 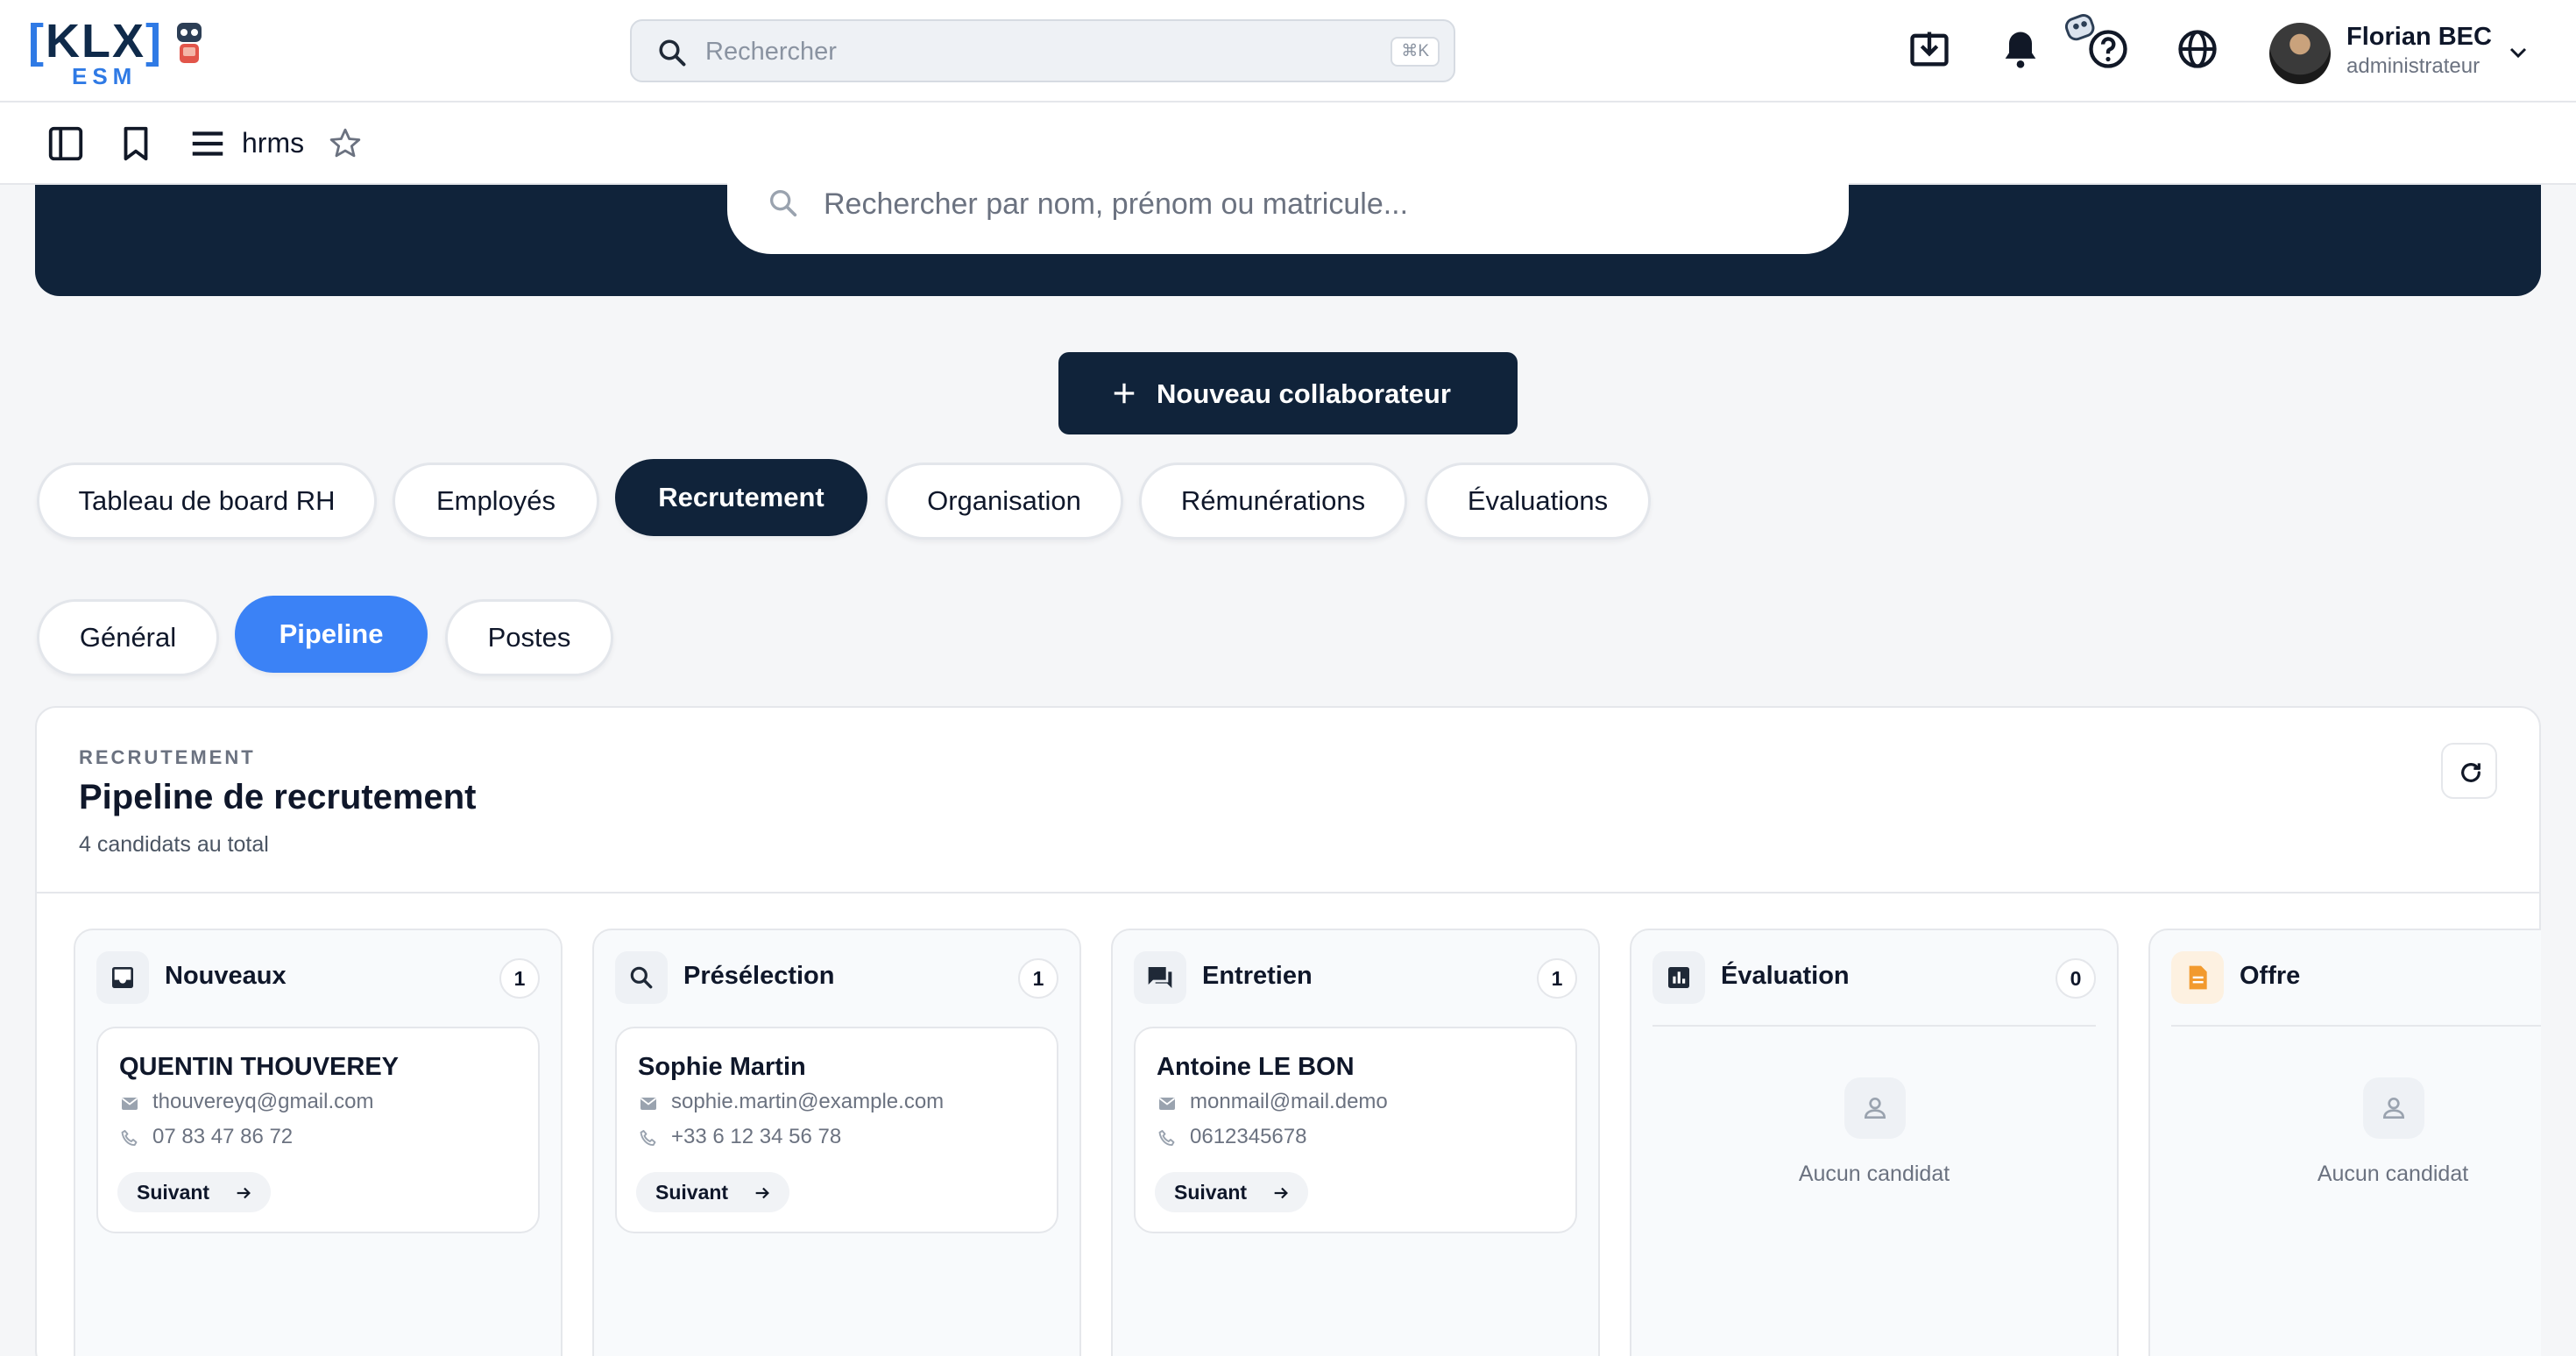 What do you see at coordinates (95, 41) in the screenshot?
I see `logo-main-text: KLX` at bounding box center [95, 41].